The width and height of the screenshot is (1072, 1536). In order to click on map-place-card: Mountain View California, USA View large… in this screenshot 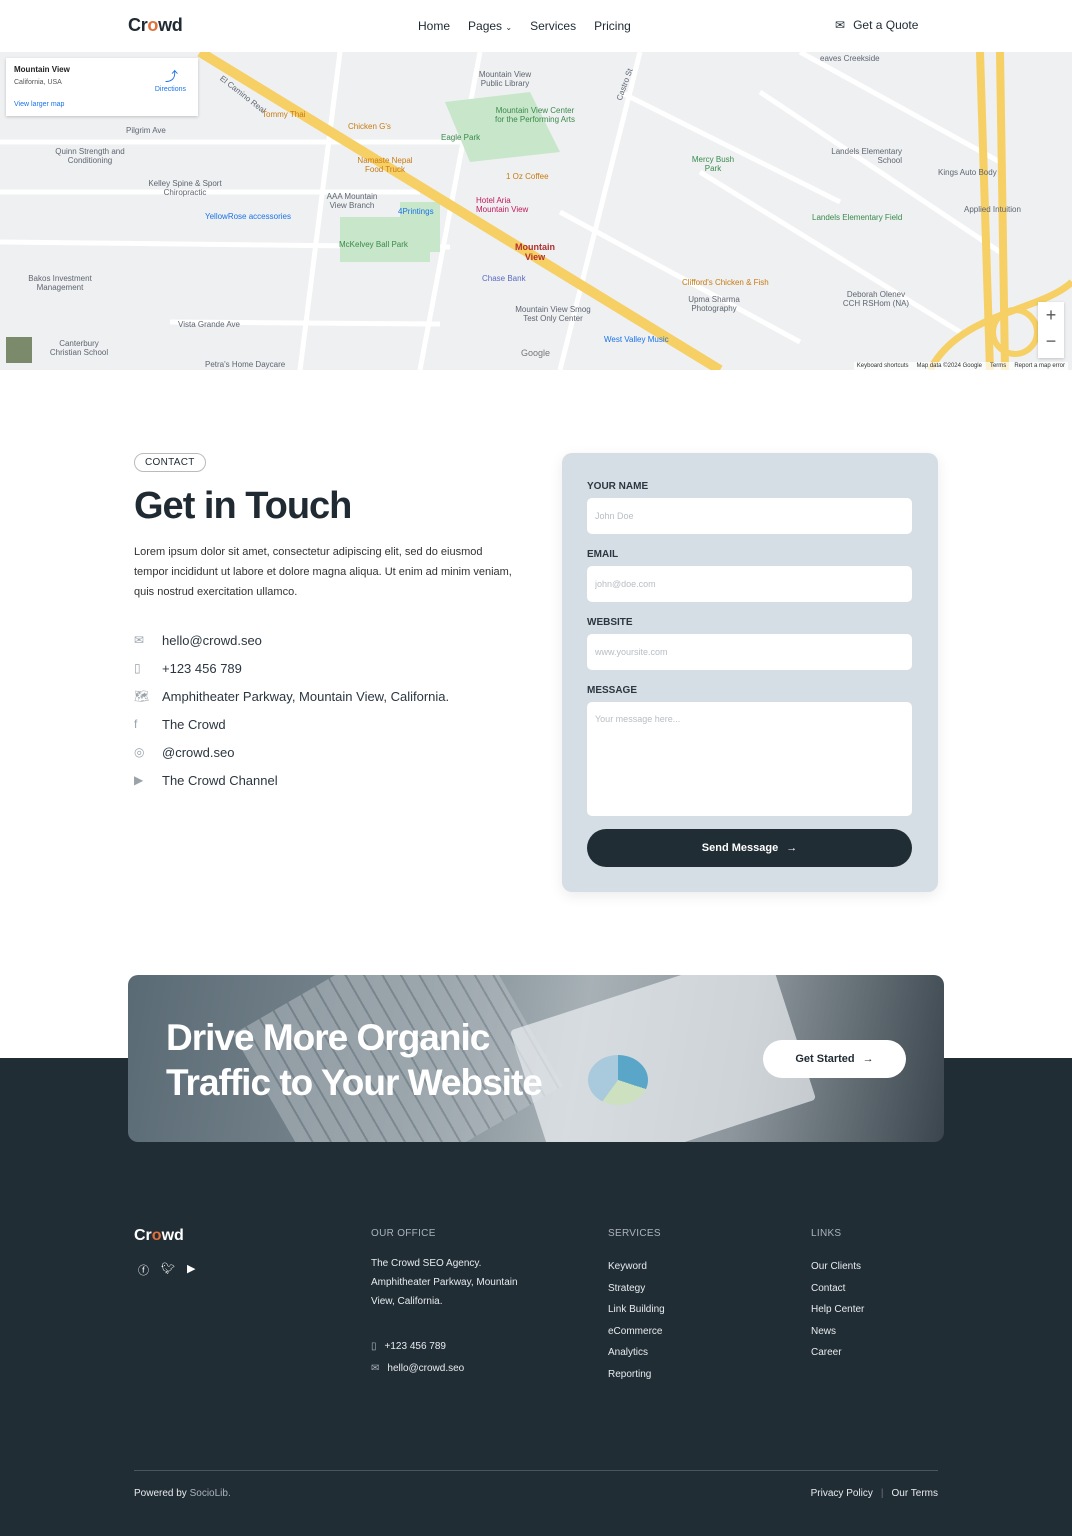, I will do `click(102, 87)`.